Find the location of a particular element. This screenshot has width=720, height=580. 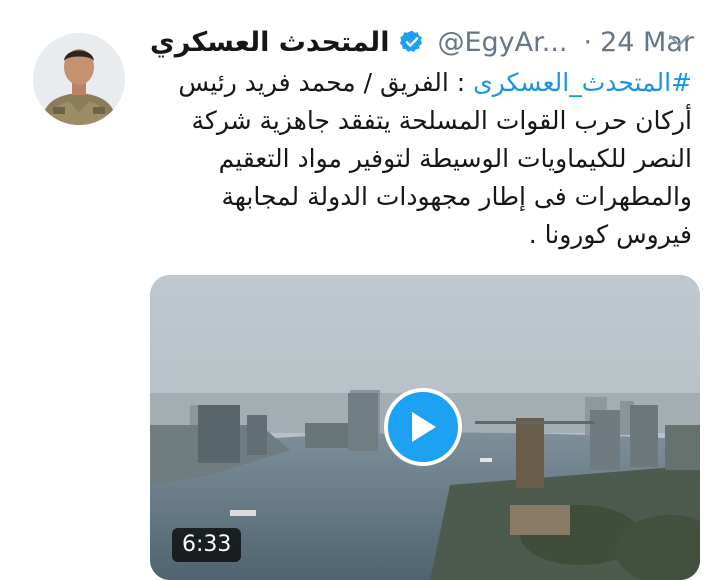

play-icon is located at coordinates (424, 427).